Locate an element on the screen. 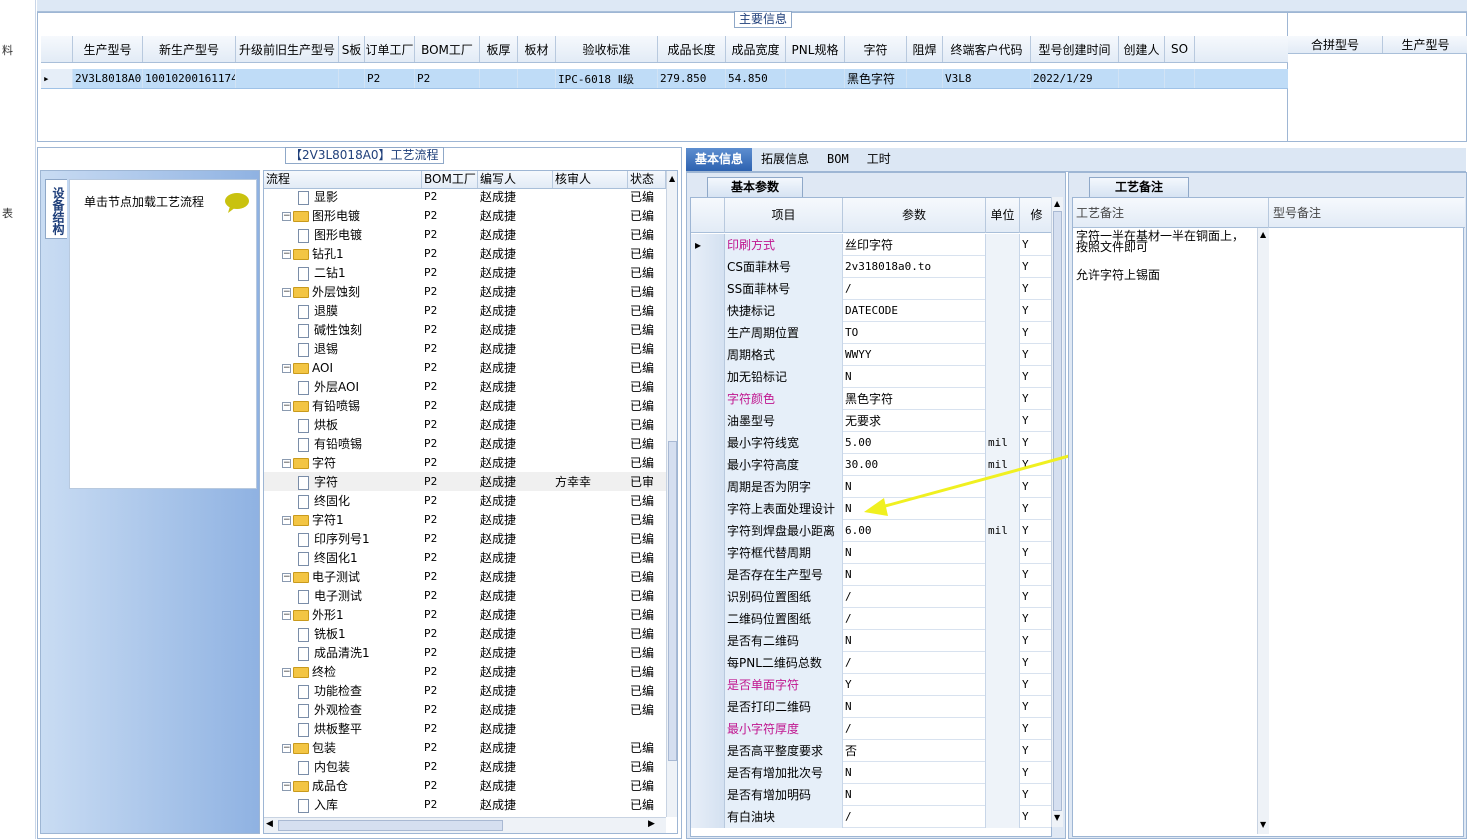  tree-row: 烘板 P2 赵成捷 已编 is located at coordinates (465, 424).